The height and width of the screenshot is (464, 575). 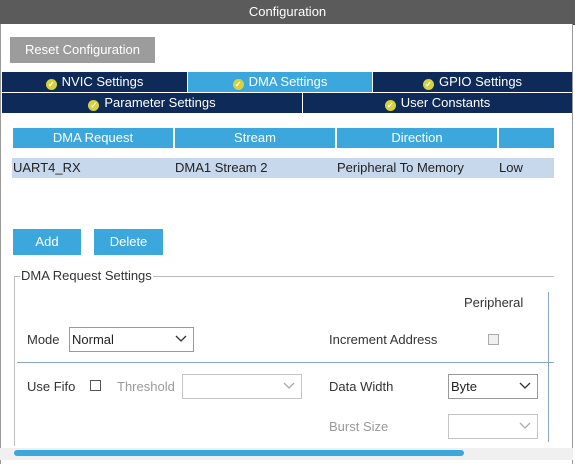 I want to click on increment-address-label: Increment Address, so click(x=383, y=339).